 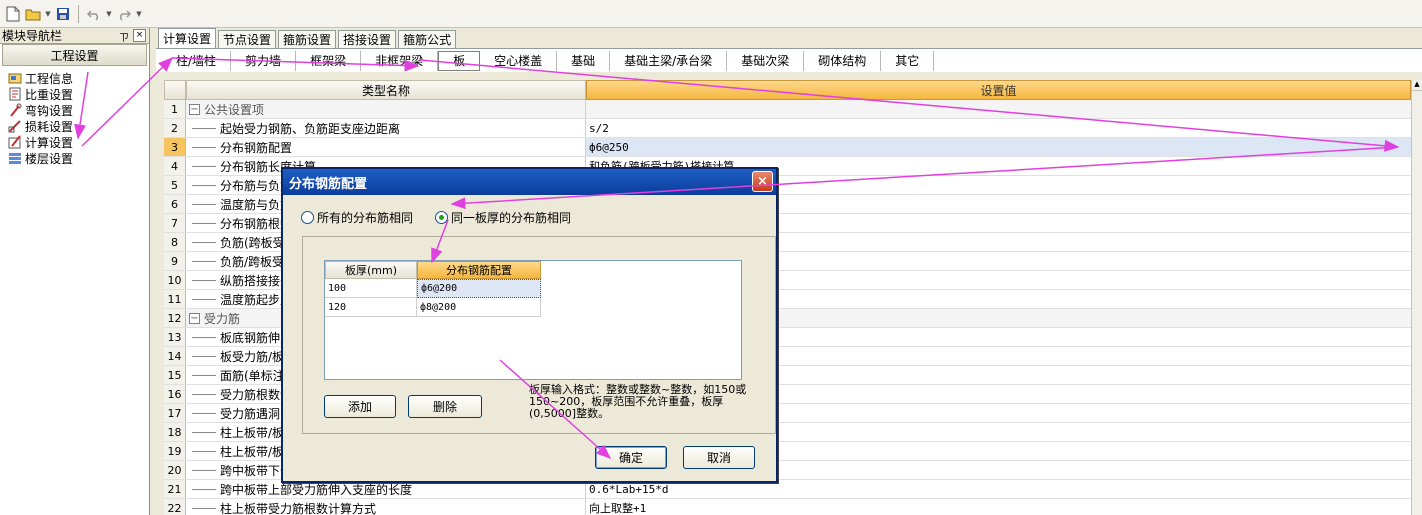 What do you see at coordinates (252, 242) in the screenshot?
I see `row-name-text: 负筋(跨板受` at bounding box center [252, 242].